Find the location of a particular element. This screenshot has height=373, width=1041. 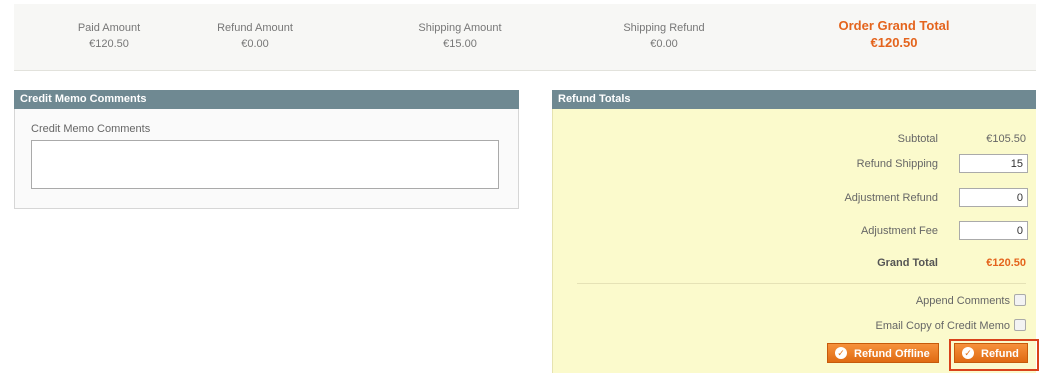

shipping-refund: Shipping Refund €0.00 is located at coordinates (664, 36).